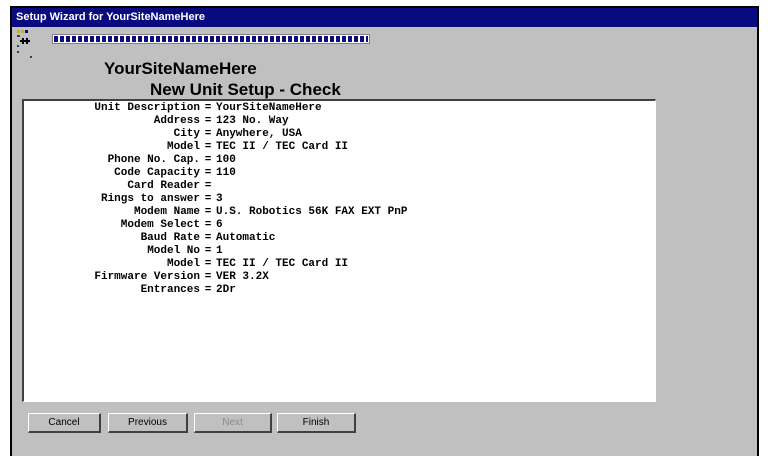  I want to click on summary-value: 6, so click(219, 225).